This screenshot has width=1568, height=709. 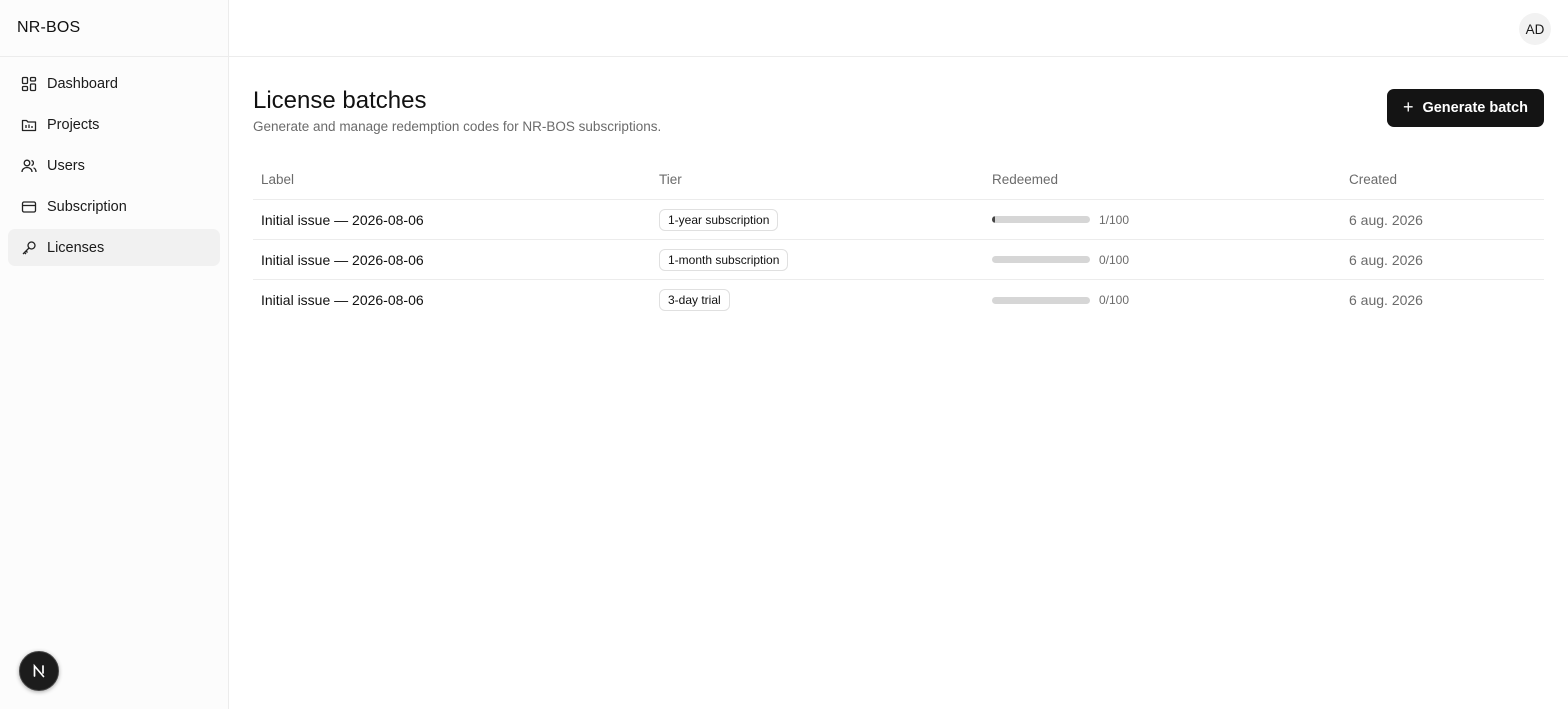 What do you see at coordinates (1408, 107) in the screenshot?
I see `plus-icon: +` at bounding box center [1408, 107].